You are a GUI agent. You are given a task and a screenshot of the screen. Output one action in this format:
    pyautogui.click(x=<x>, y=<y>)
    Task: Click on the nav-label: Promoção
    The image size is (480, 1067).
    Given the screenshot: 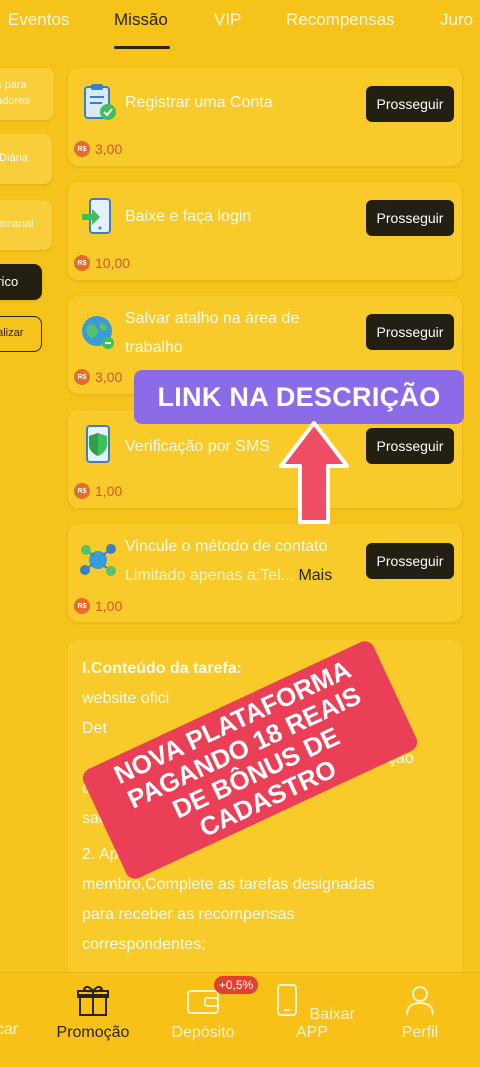 What is the action you would take?
    pyautogui.click(x=93, y=1032)
    